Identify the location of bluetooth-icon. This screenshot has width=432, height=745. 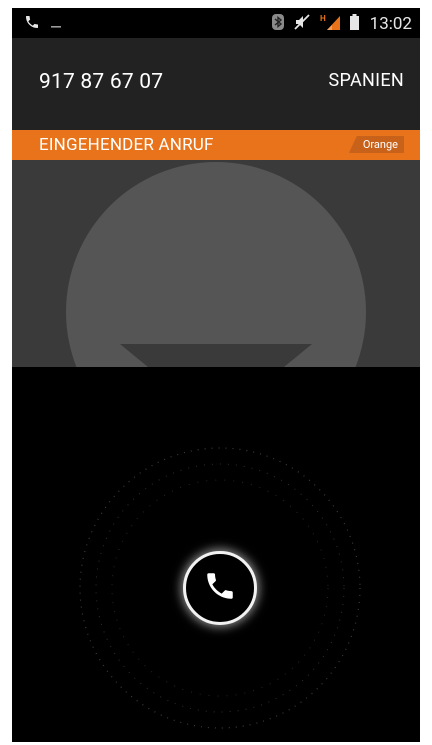
(278, 24).